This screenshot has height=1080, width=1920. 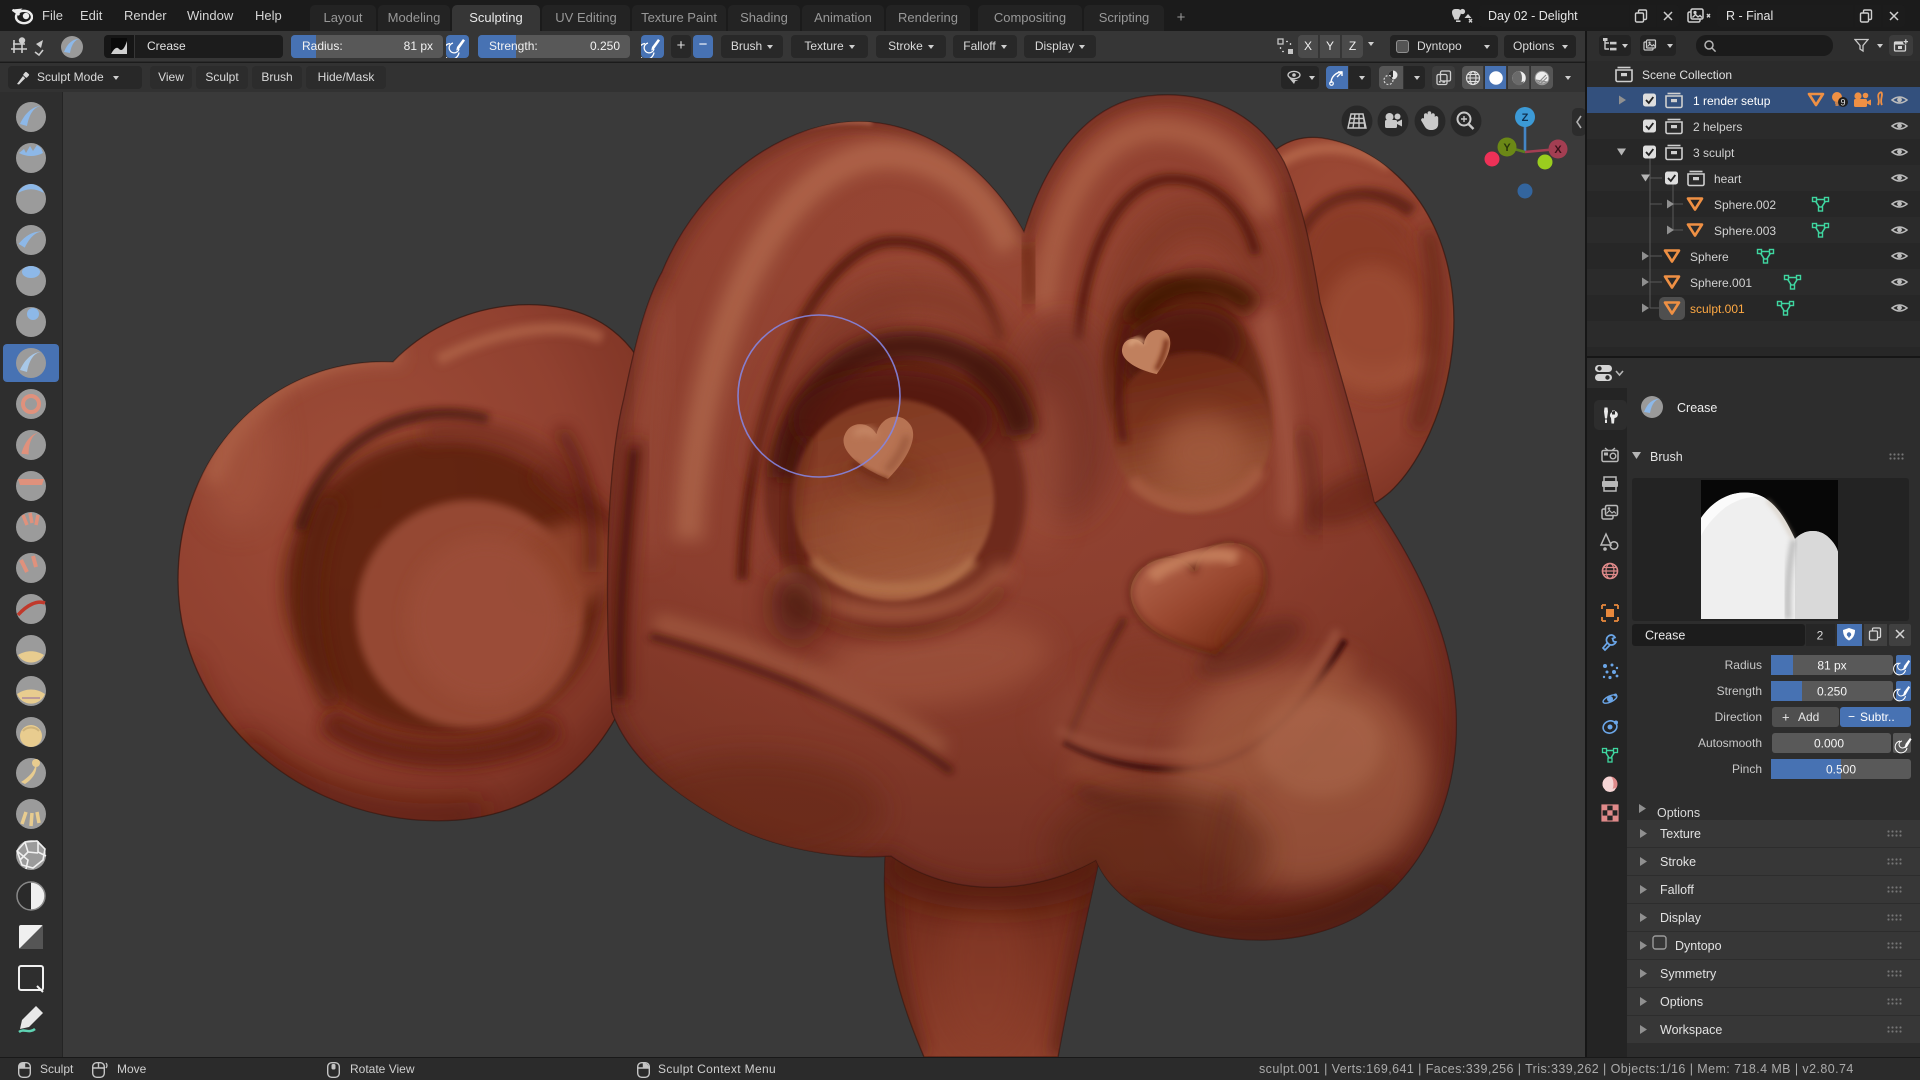 What do you see at coordinates (1709, 257) in the screenshot?
I see `svg-text: Sphere` at bounding box center [1709, 257].